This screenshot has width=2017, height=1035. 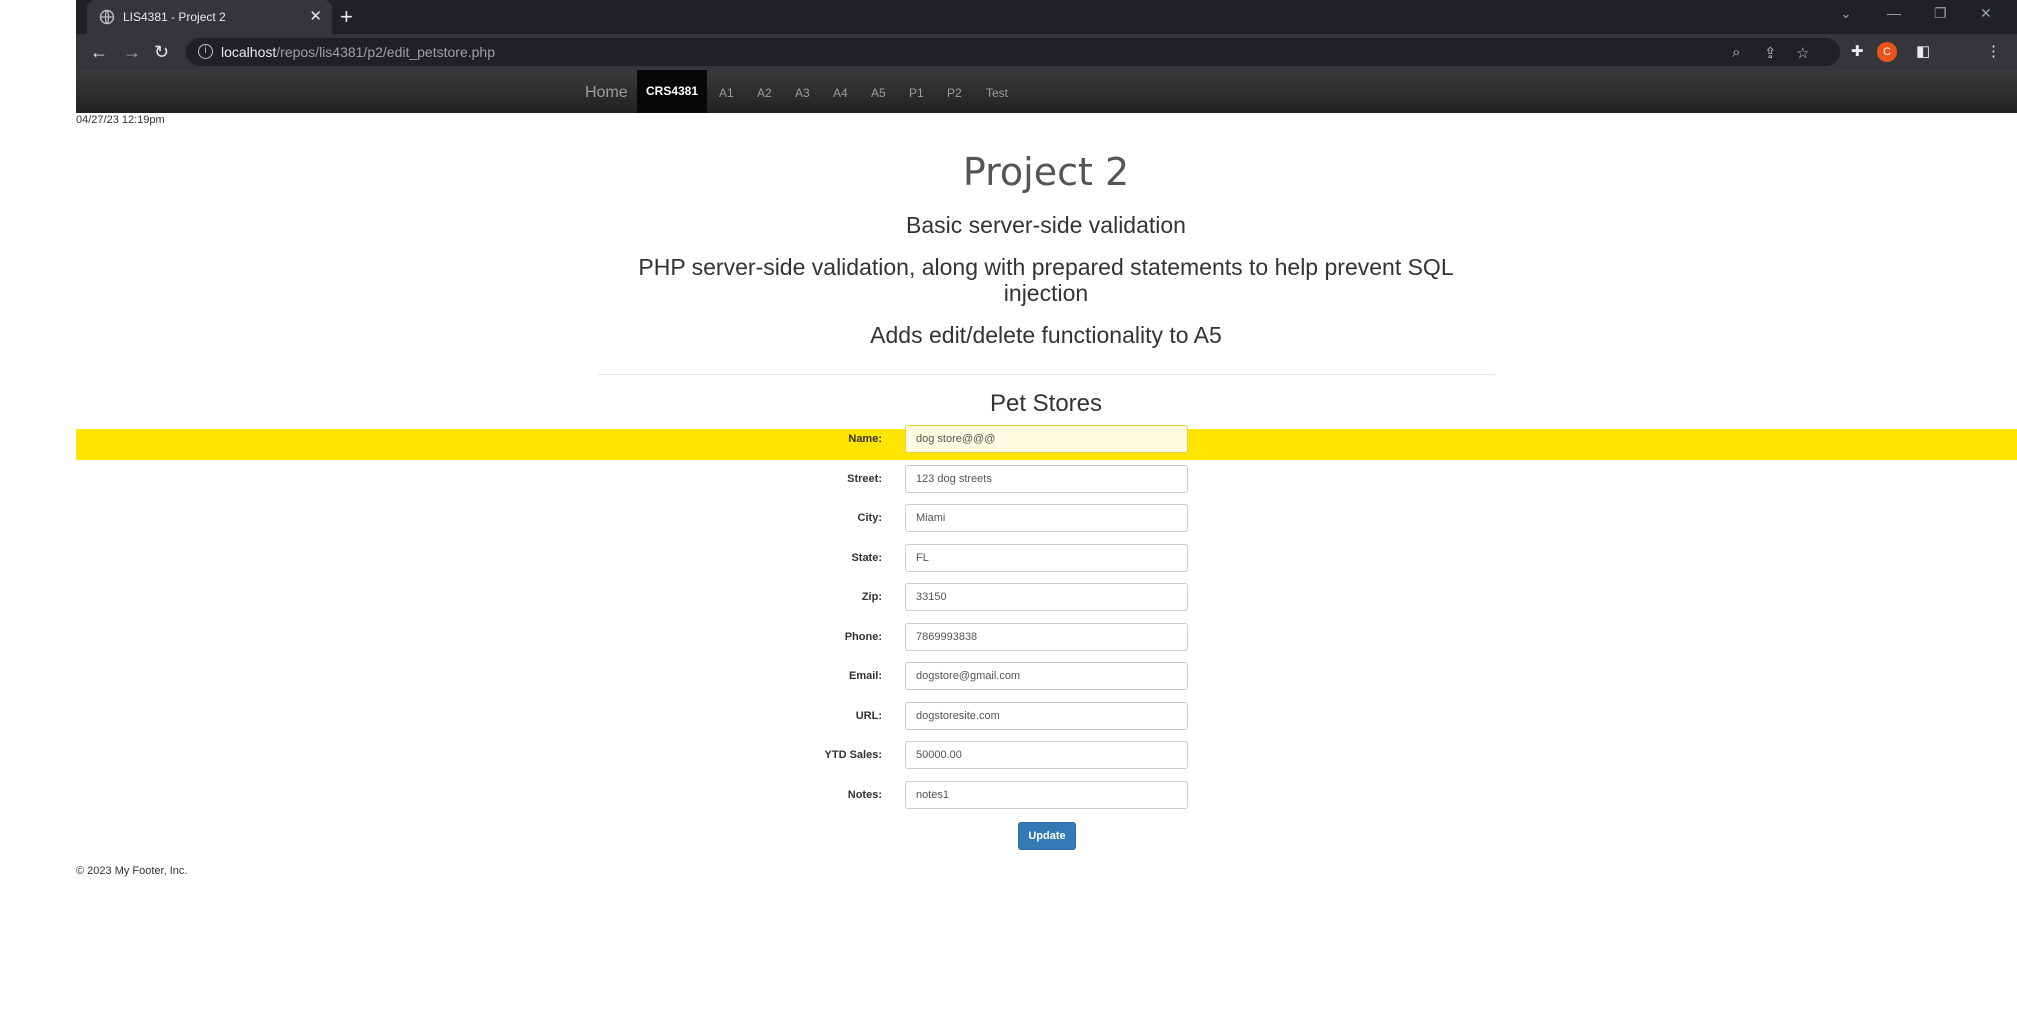 What do you see at coordinates (840, 93) in the screenshot?
I see `nav-item-a4: A4` at bounding box center [840, 93].